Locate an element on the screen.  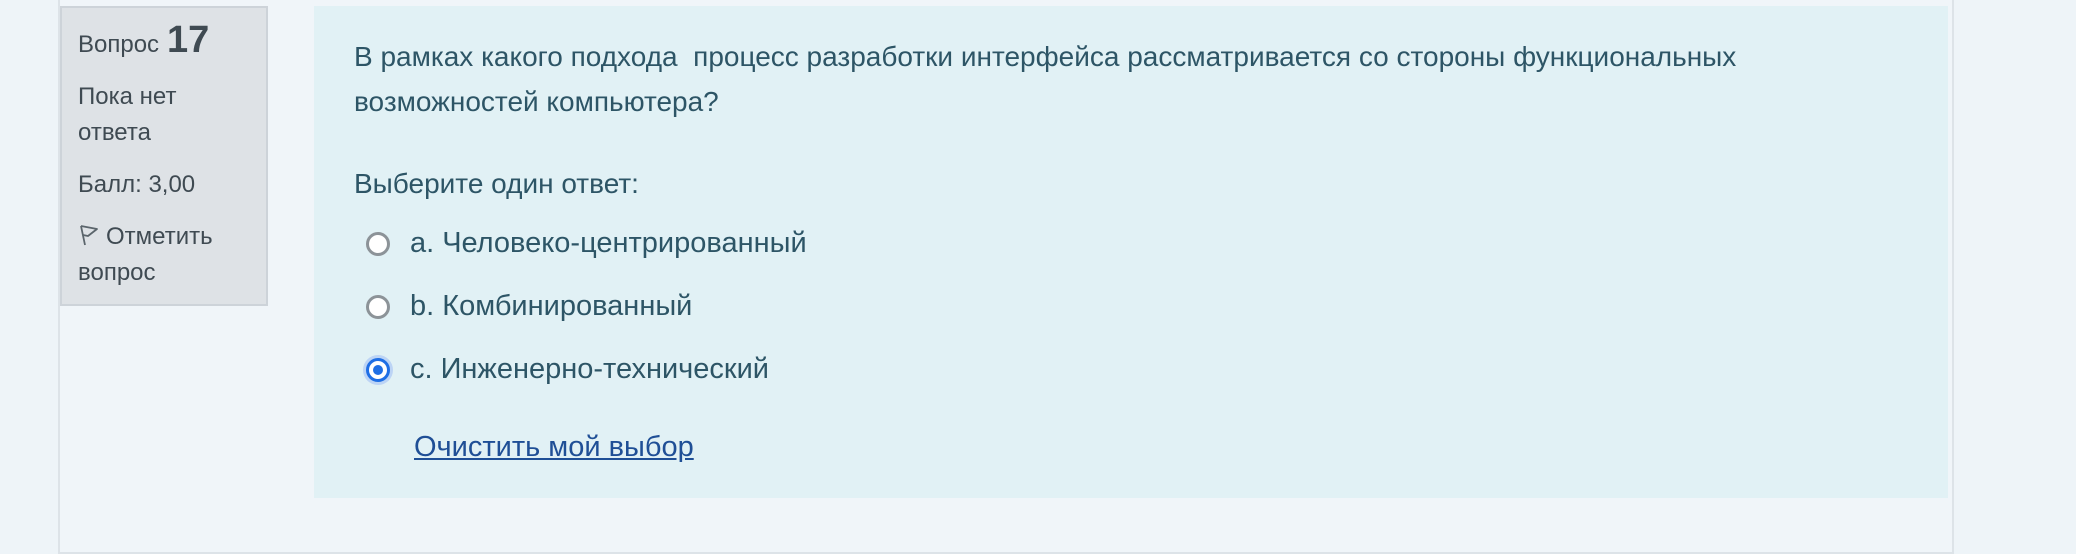
answer-radio-a is located at coordinates (378, 243).